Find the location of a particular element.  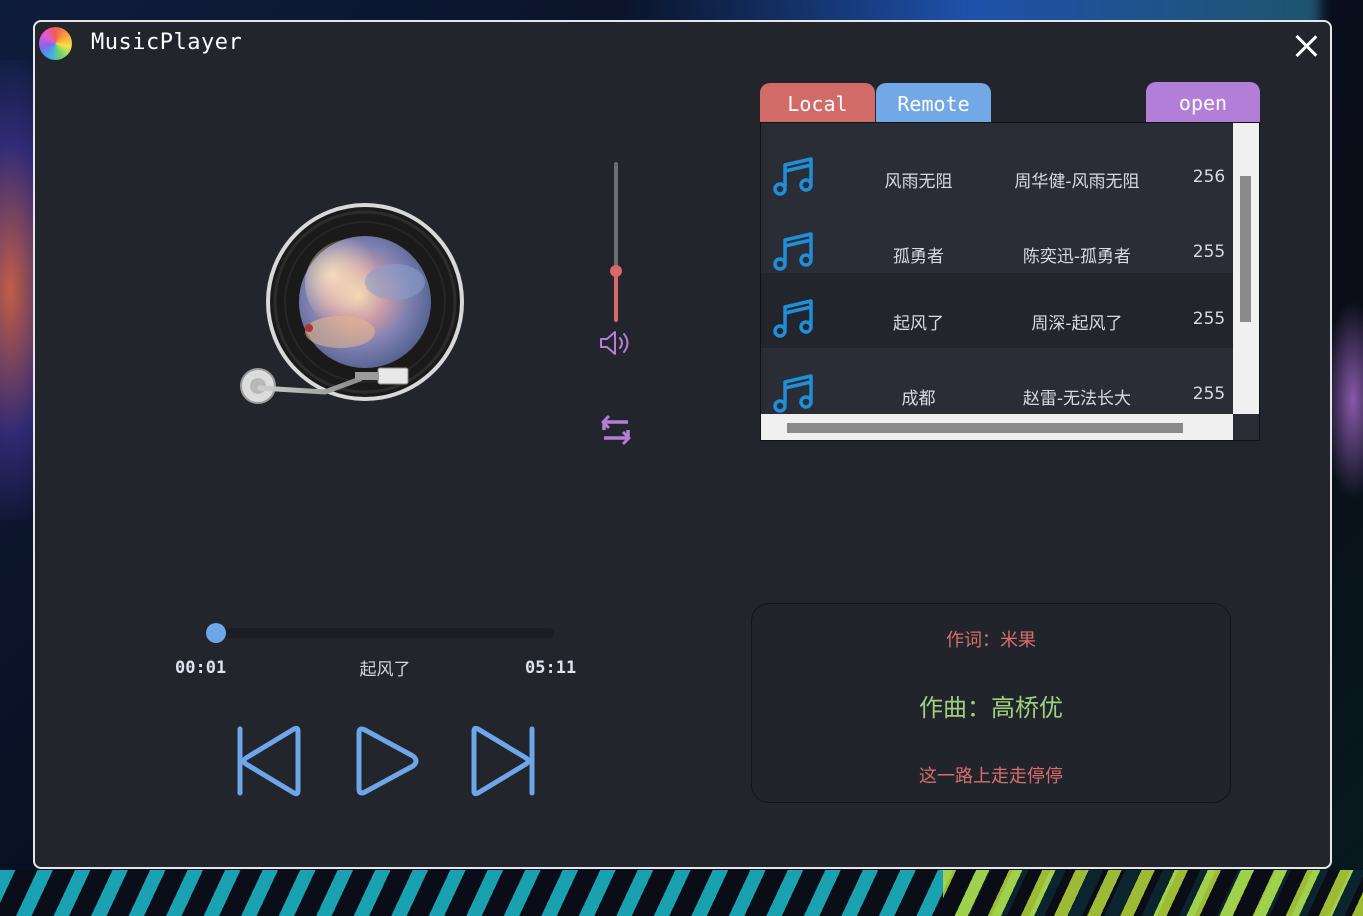

horizontal-scrollbar-thumb is located at coordinates (985, 428).